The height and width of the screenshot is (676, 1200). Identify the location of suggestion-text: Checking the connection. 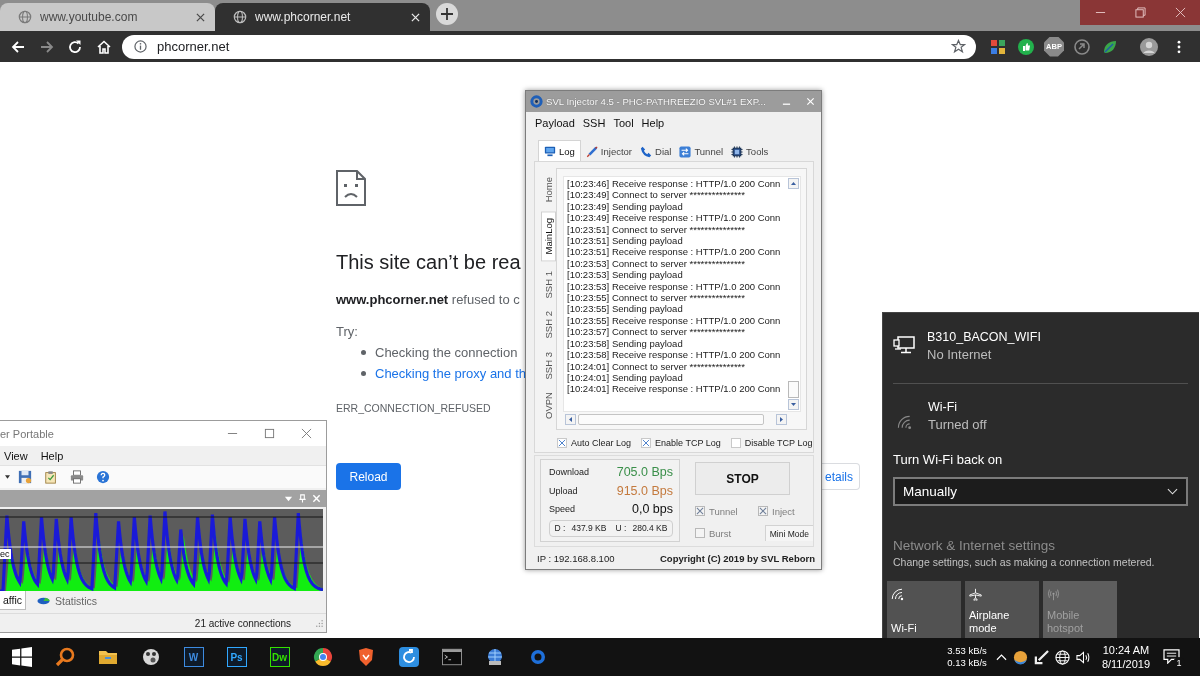
(446, 352).